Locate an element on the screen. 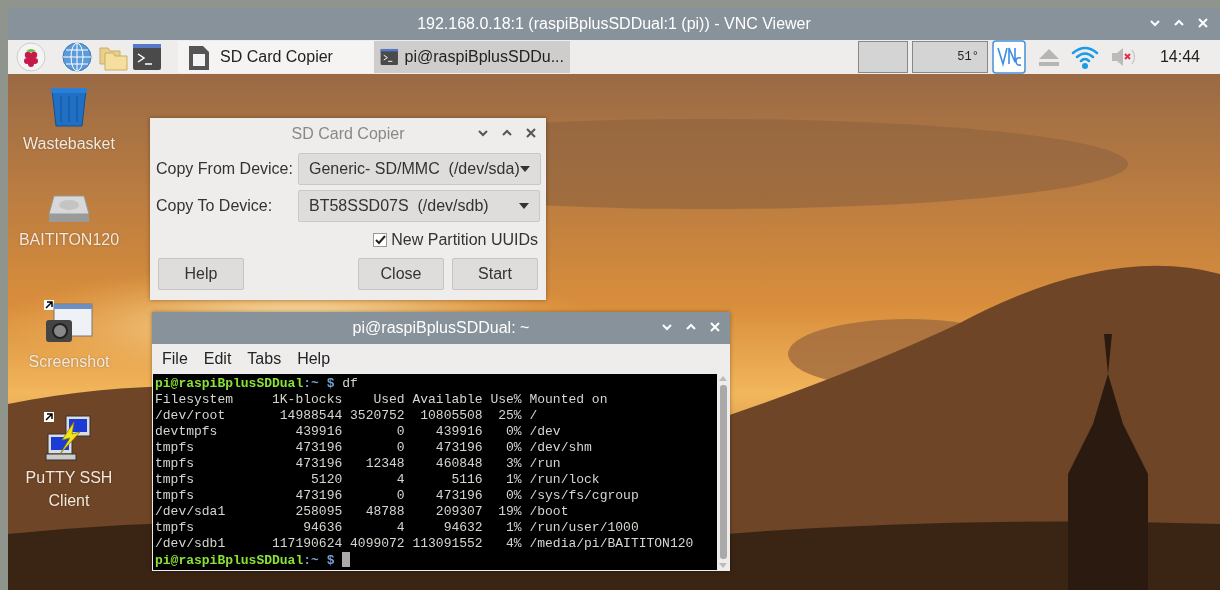 This screenshot has height=590, width=1220. clock: 14:44 is located at coordinates (1179, 57).